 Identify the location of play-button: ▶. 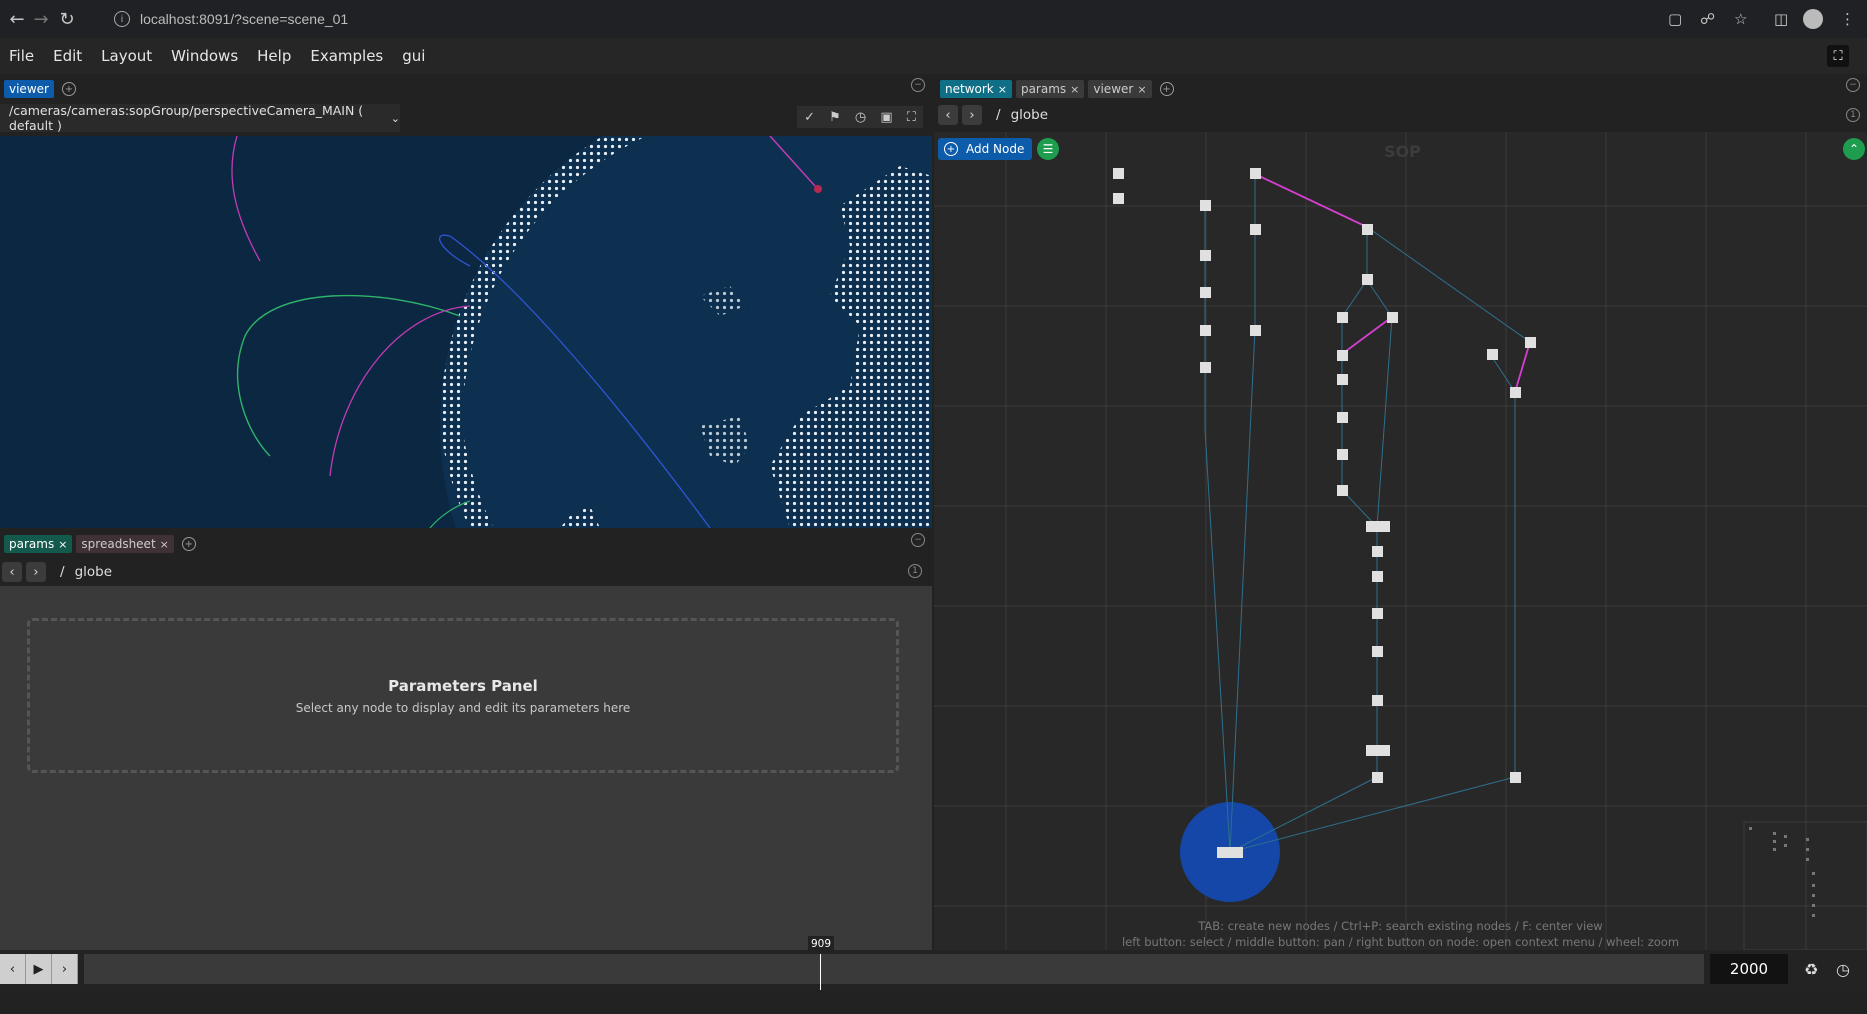
(39, 969).